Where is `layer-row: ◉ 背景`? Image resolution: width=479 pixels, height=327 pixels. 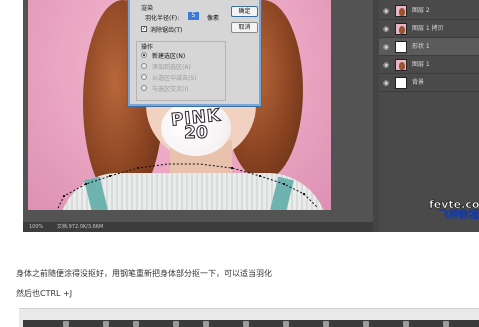 layer-row: ◉ 背景 is located at coordinates (429, 83).